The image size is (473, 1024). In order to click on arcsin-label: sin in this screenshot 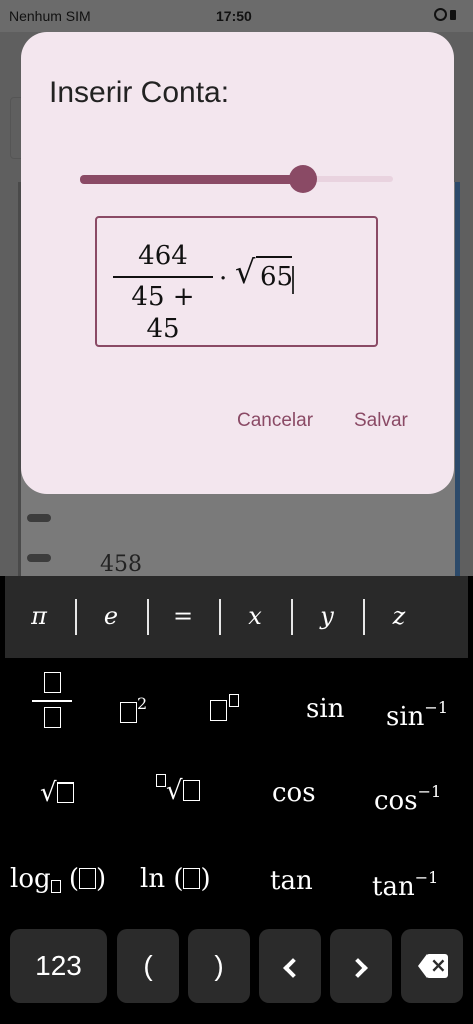, I will do `click(405, 717)`.